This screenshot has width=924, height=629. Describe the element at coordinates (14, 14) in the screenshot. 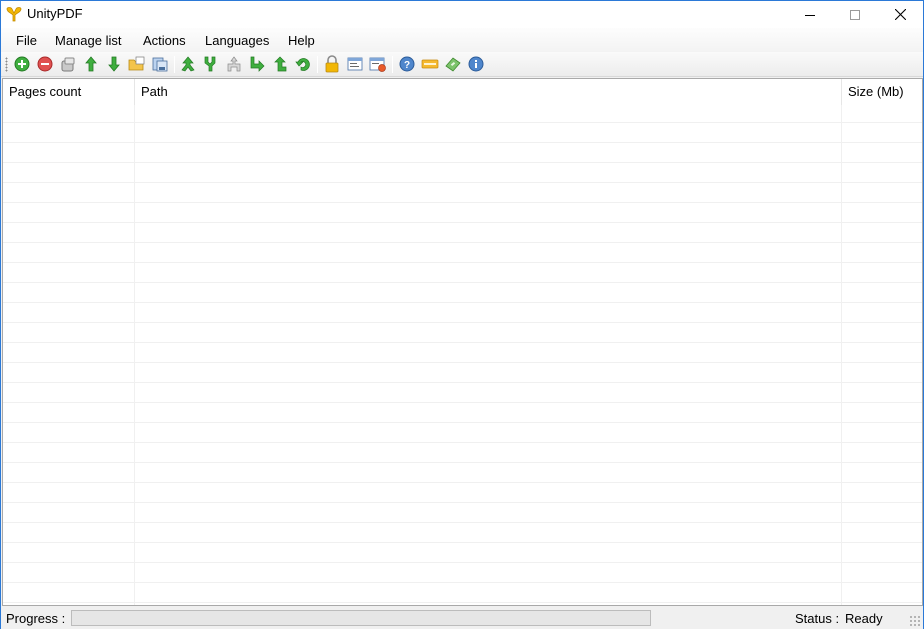

I see `app-logo-icon` at that location.